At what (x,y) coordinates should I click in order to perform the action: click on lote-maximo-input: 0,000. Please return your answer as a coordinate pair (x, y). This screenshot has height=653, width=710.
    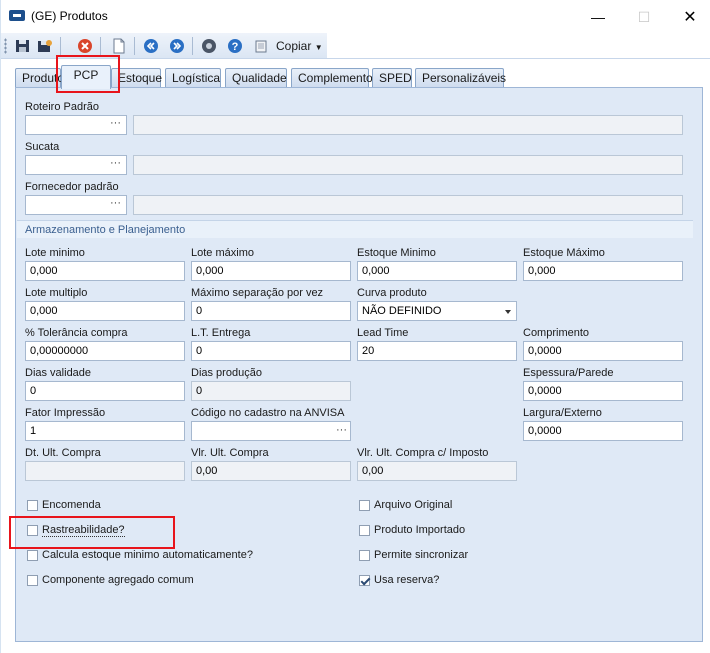
    Looking at the image, I should click on (271, 271).